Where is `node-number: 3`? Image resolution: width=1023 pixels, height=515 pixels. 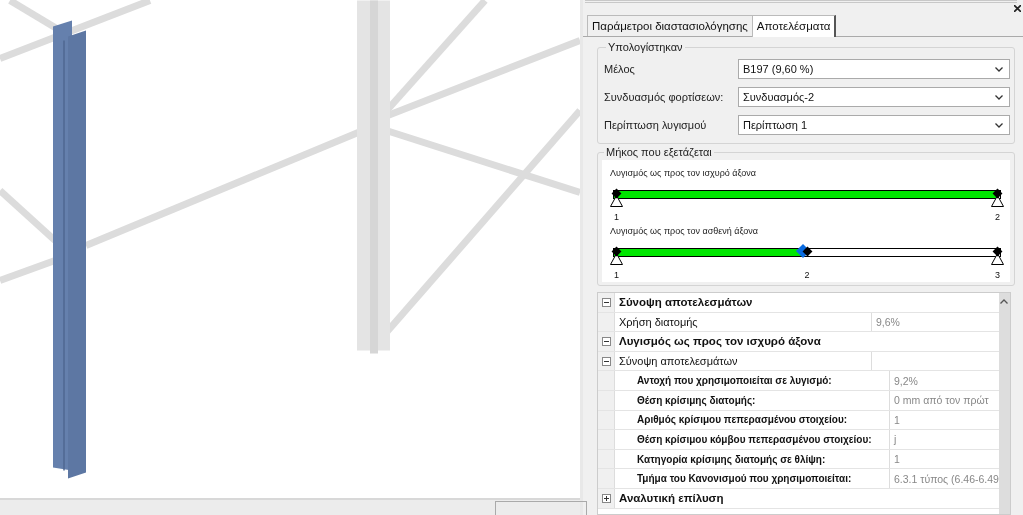 node-number: 3 is located at coordinates (997, 275).